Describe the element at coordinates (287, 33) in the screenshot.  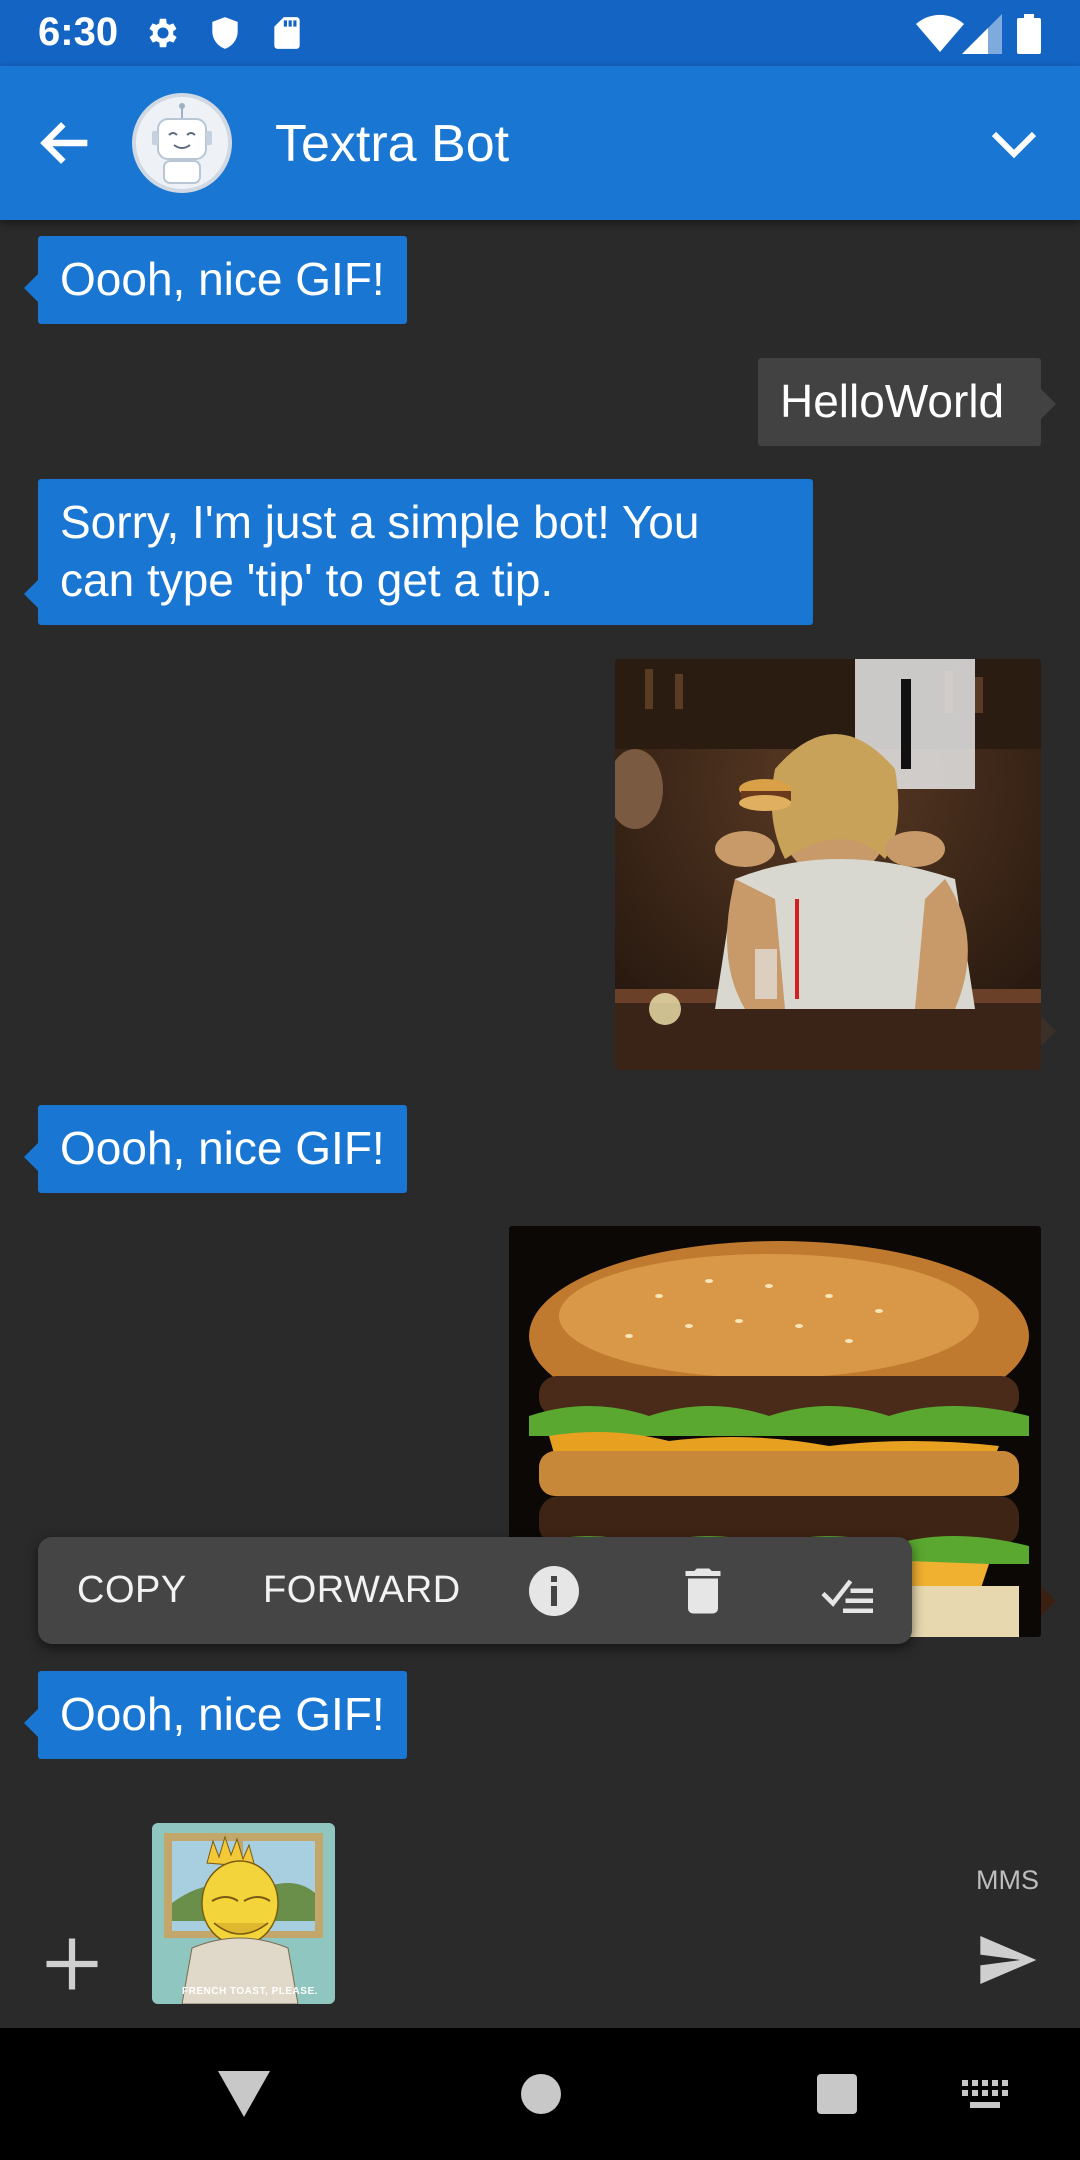
I see `sd-card-icon` at that location.